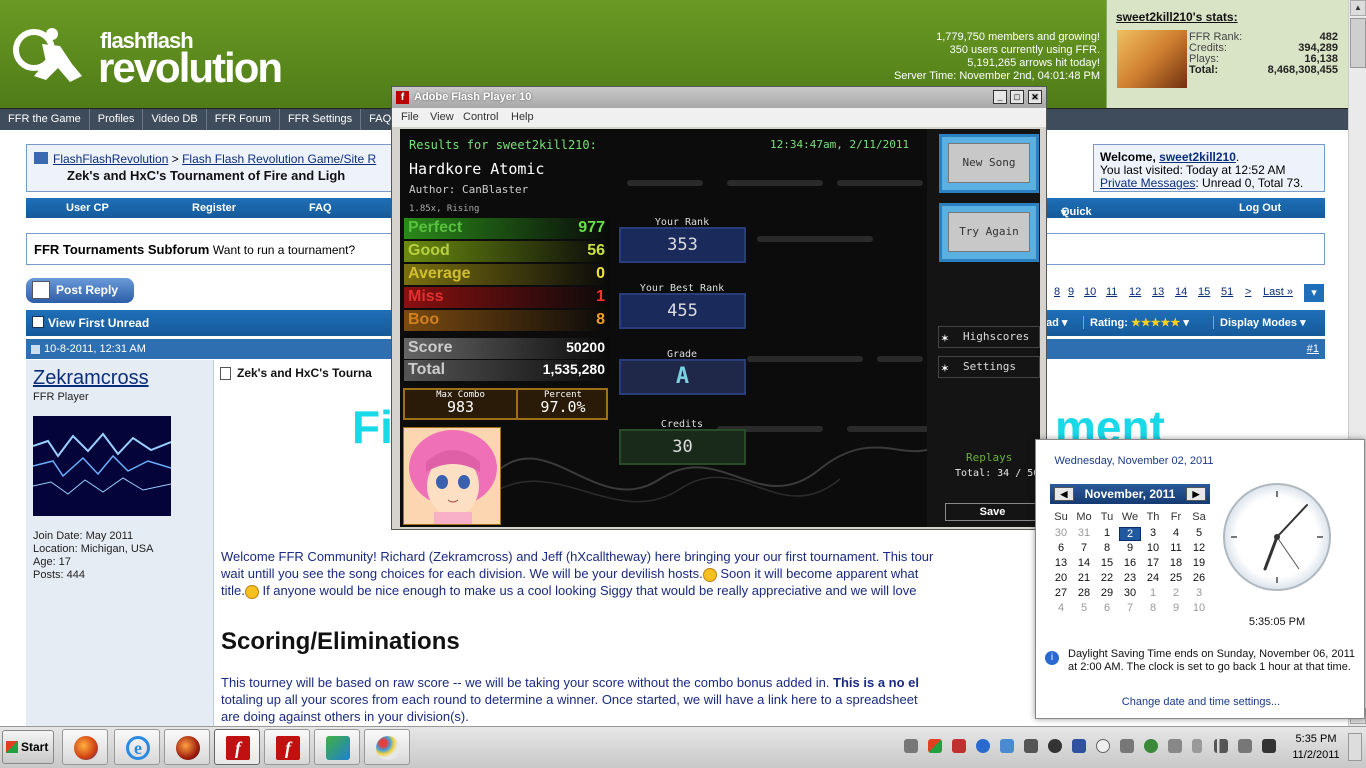 The height and width of the screenshot is (768, 1366). Describe the element at coordinates (989, 367) in the screenshot. I see `settings-button: ✶ Settings` at that location.